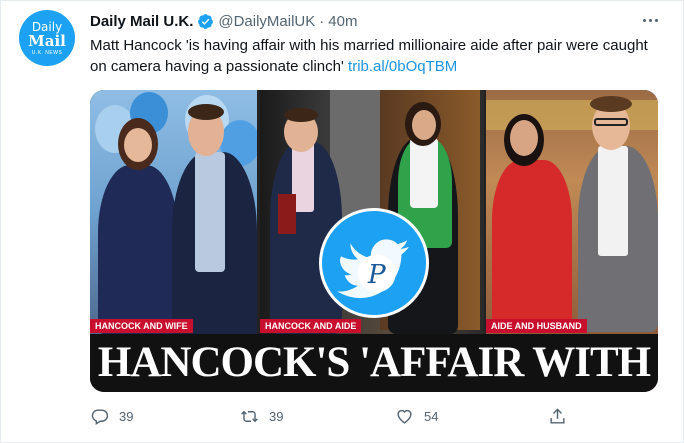 The height and width of the screenshot is (443, 684). What do you see at coordinates (47, 52) in the screenshot?
I see `avatar-line3: U.K. NEWS` at bounding box center [47, 52].